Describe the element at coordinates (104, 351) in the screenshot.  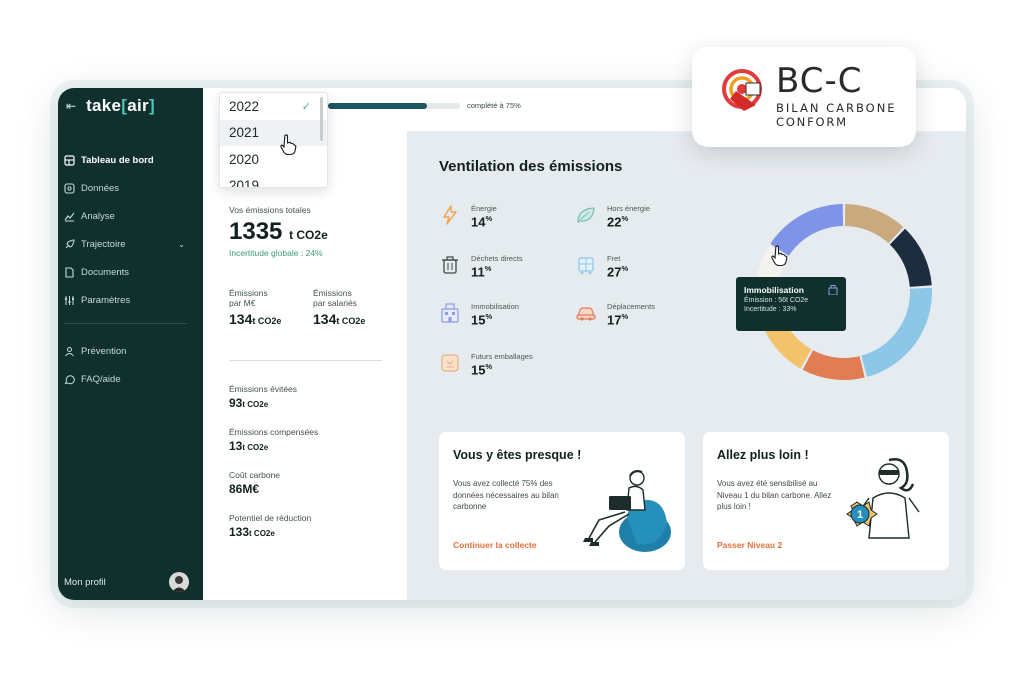
I see `sidebar-item-label: Prévention` at that location.